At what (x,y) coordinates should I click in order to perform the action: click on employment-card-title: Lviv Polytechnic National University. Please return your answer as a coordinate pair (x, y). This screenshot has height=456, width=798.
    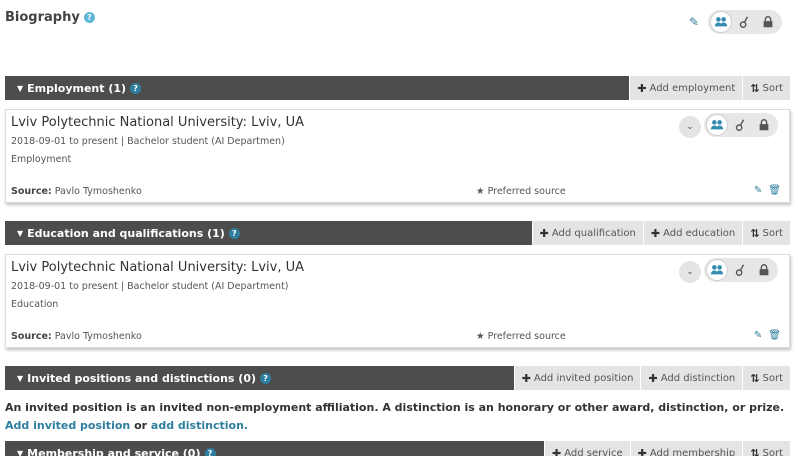
    Looking at the image, I should click on (157, 122).